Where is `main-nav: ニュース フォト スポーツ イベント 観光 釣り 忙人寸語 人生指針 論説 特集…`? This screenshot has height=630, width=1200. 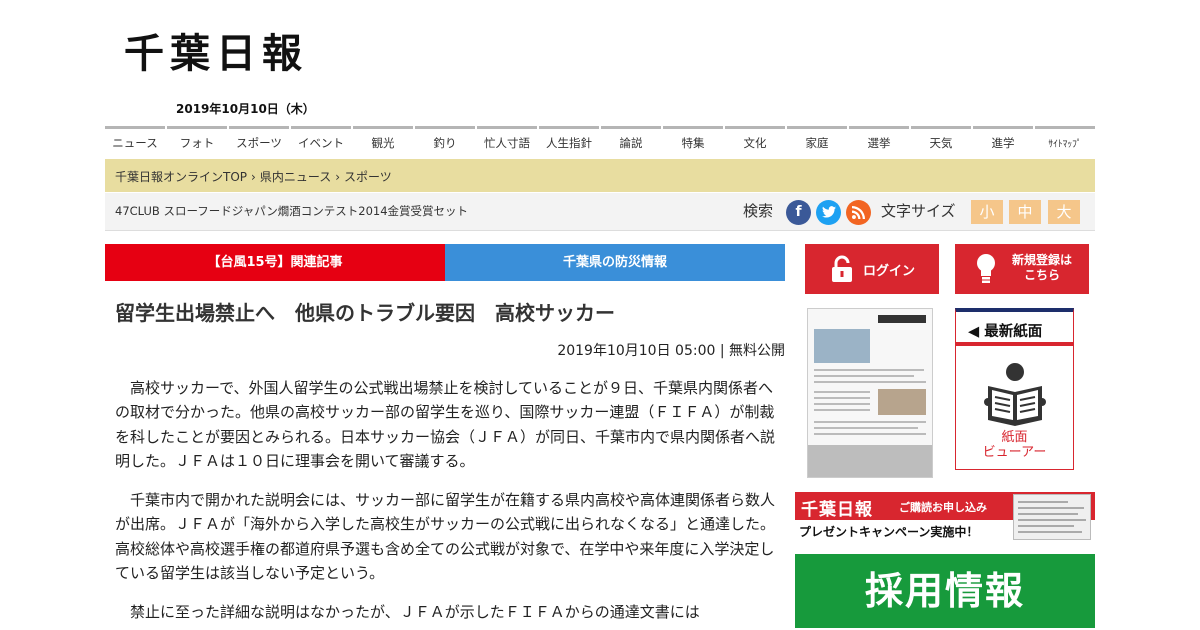
main-nav: ニュース フォト スポーツ イベント 観光 釣り 忙人寸語 人生指針 論説 特集… is located at coordinates (600, 140).